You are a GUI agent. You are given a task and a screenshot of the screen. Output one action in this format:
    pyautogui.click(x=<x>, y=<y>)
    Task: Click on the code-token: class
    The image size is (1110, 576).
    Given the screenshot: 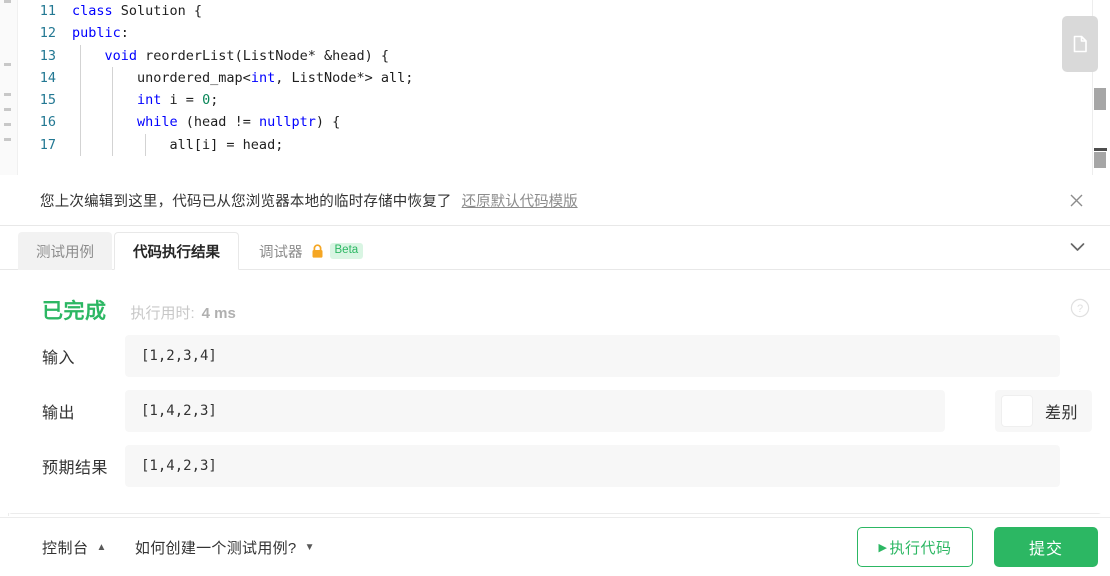 What is the action you would take?
    pyautogui.click(x=92, y=11)
    